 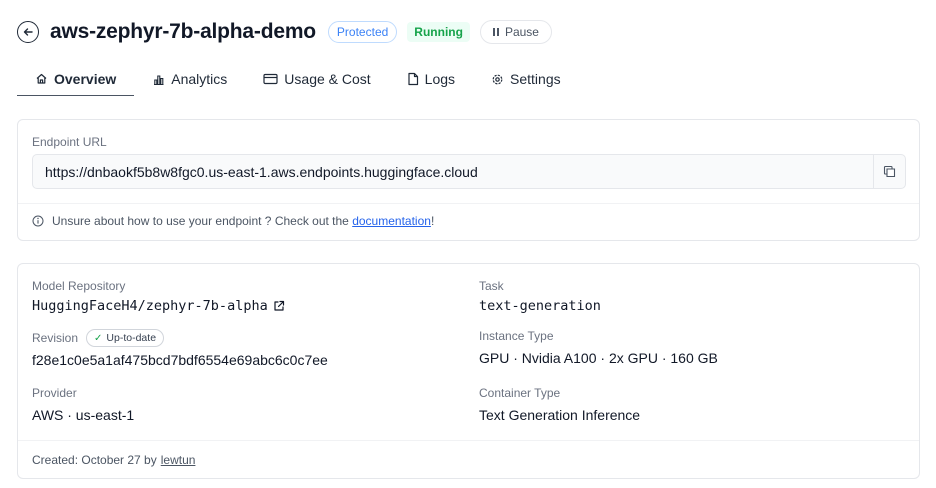 What do you see at coordinates (150, 306) in the screenshot?
I see `model-repository-link: HuggingFaceH4/zephyr-7b-alpha` at bounding box center [150, 306].